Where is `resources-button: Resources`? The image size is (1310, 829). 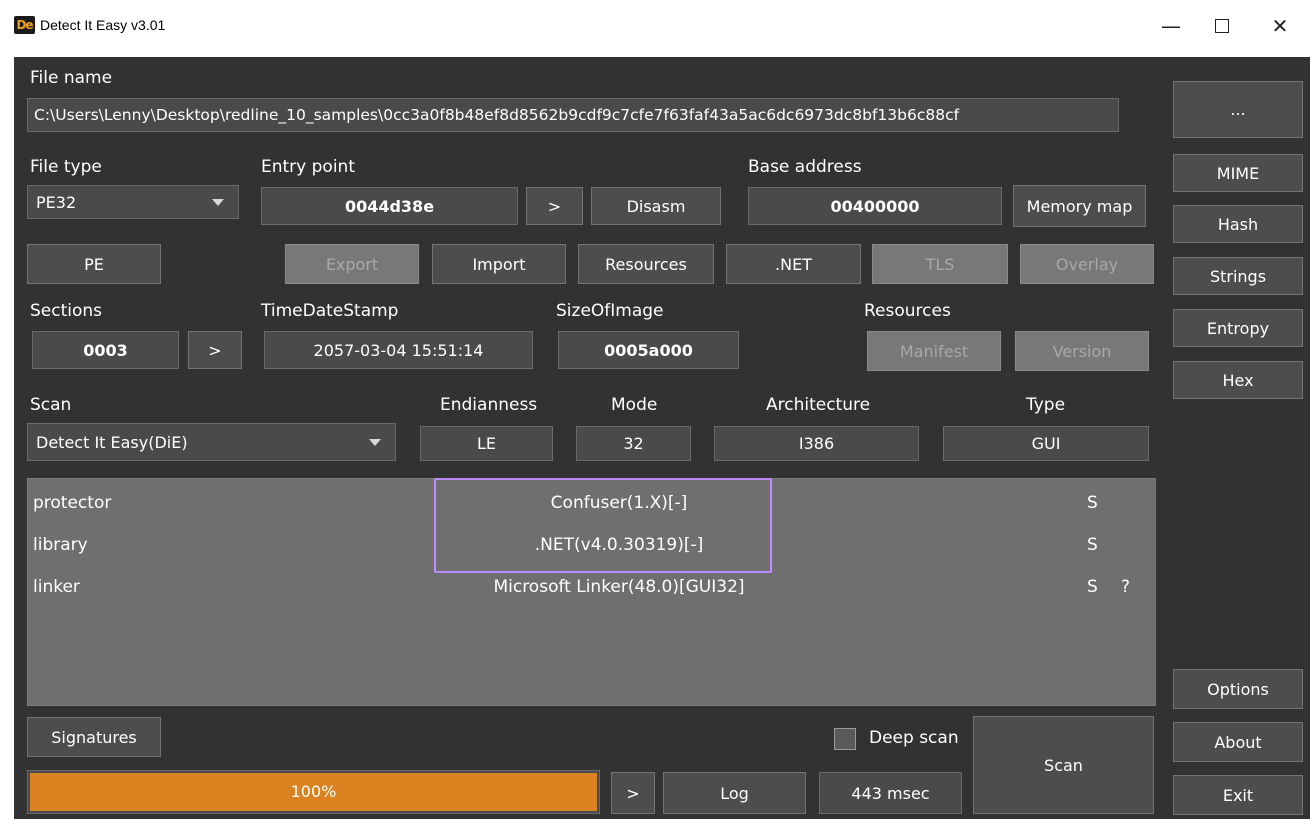 resources-button: Resources is located at coordinates (646, 264).